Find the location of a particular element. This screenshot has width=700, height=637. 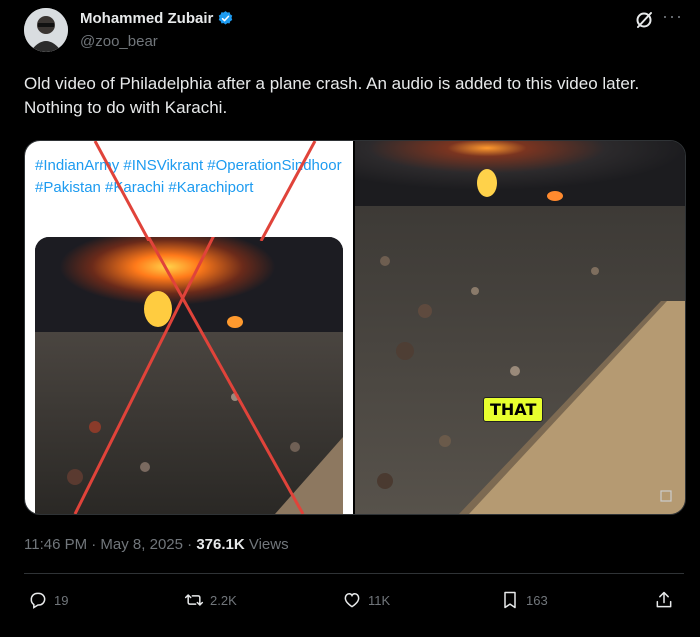

author-name-row: Mohammed Zubair is located at coordinates (157, 18).